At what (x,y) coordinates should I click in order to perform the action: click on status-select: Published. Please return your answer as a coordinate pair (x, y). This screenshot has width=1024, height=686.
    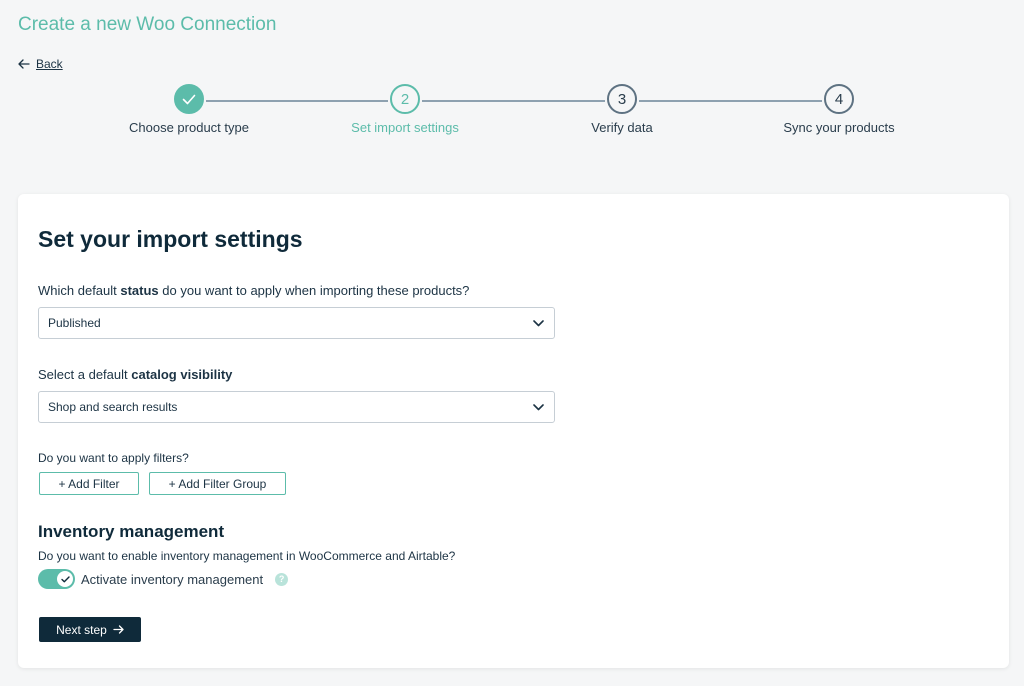
    Looking at the image, I should click on (296, 323).